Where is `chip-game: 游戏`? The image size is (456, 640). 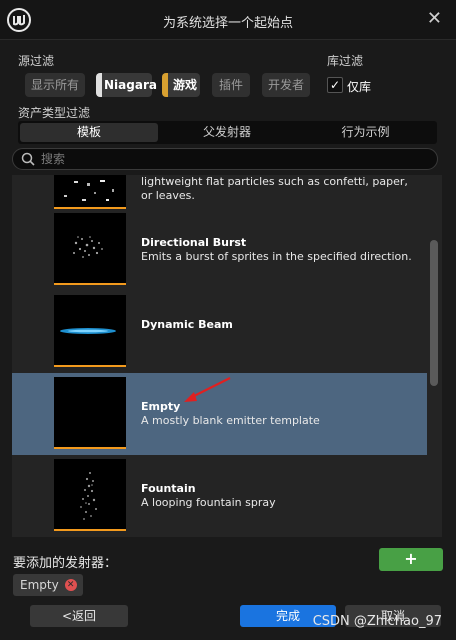
chip-game: 游戏 is located at coordinates (181, 85).